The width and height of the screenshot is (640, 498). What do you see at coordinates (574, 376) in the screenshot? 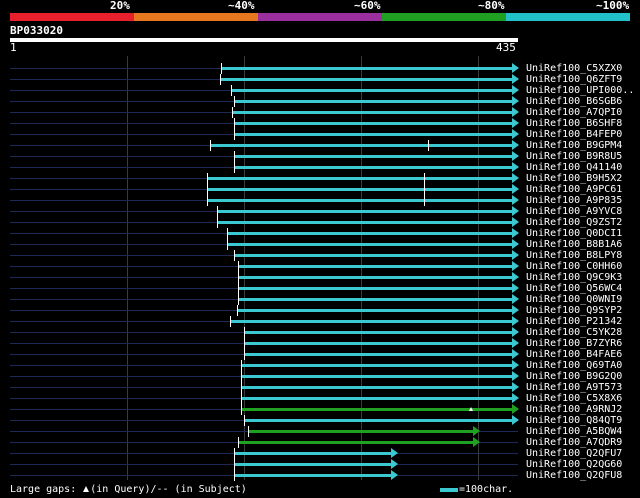
I see `hit-id-link: UniRef100_B9G2Q0` at bounding box center [574, 376].